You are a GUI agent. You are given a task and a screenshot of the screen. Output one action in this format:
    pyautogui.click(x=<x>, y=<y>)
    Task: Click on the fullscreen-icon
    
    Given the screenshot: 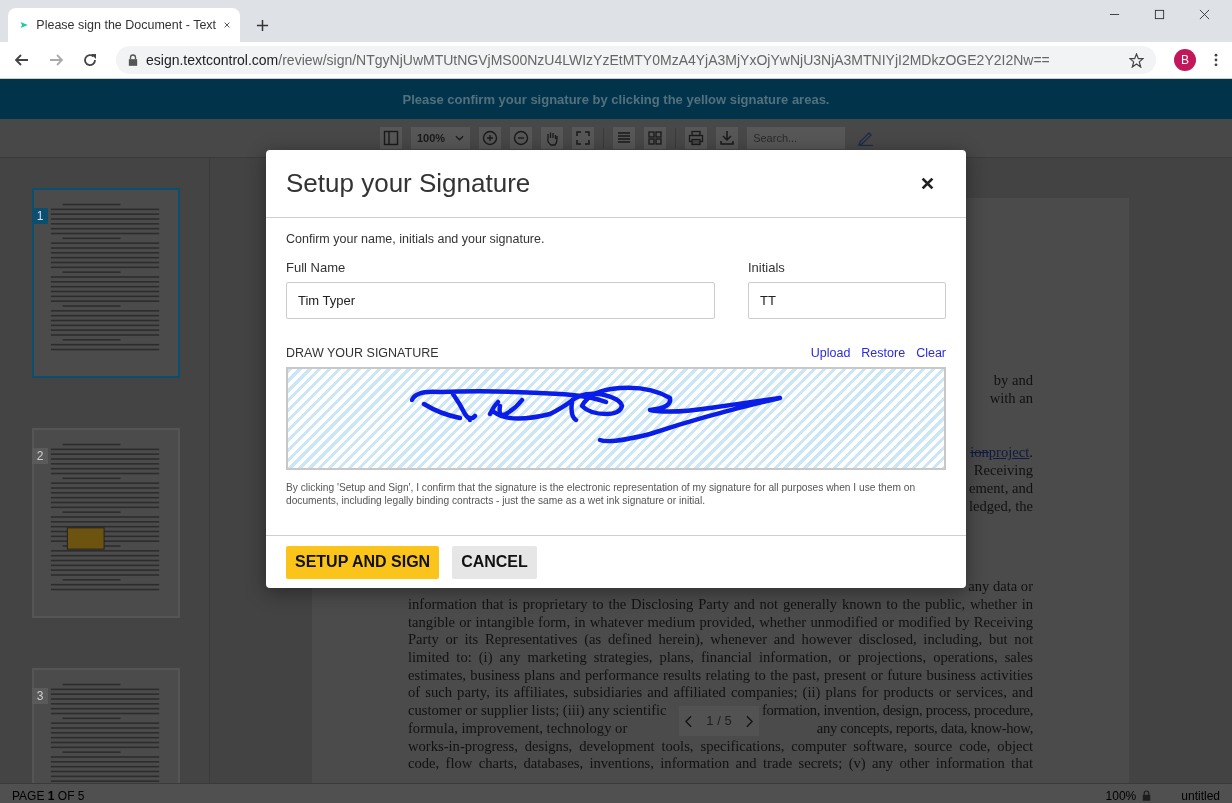 What is the action you would take?
    pyautogui.click(x=583, y=138)
    